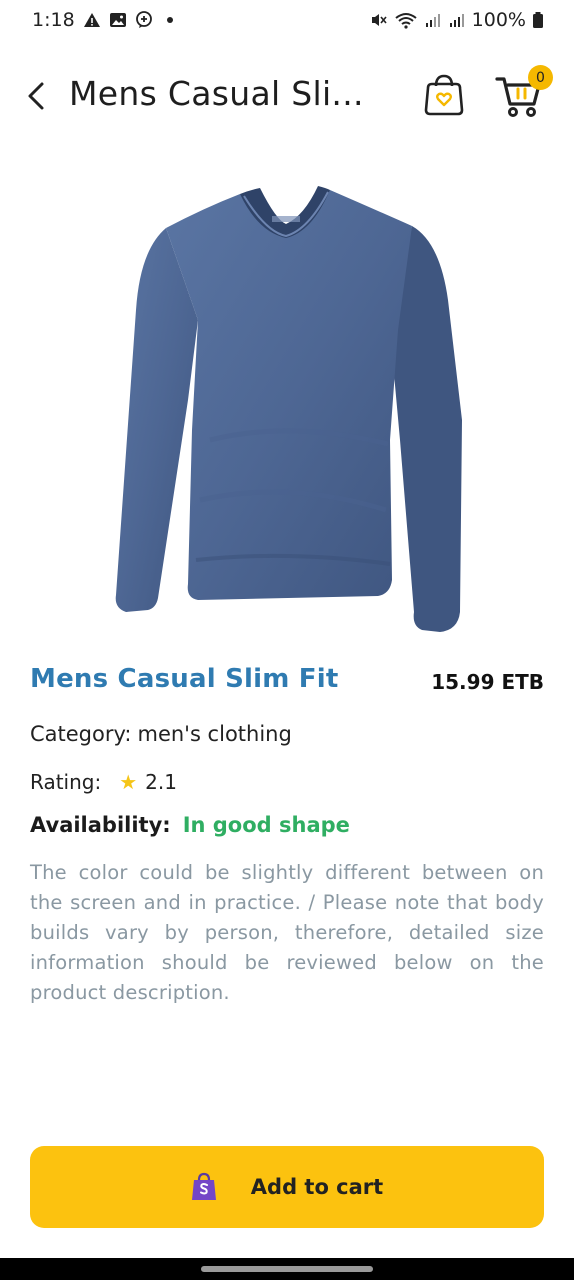 Image resolution: width=574 pixels, height=1280 pixels. Describe the element at coordinates (184, 679) in the screenshot. I see `product-name: Mens Casual Slim Fit` at that location.